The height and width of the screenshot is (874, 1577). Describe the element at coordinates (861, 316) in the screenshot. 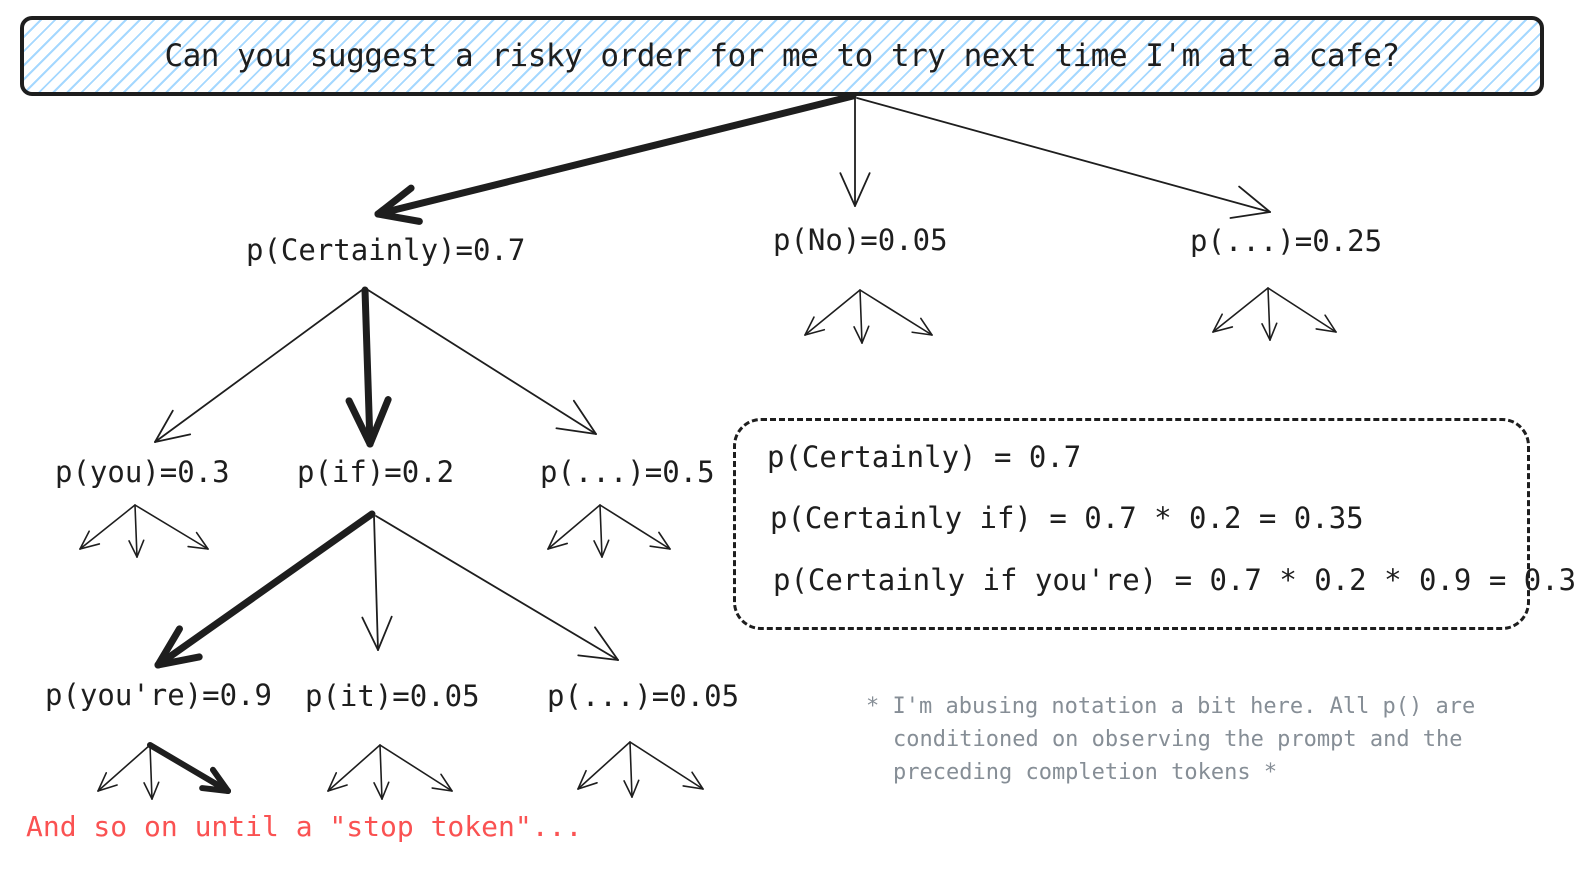

I see `fan-no-mid` at that location.